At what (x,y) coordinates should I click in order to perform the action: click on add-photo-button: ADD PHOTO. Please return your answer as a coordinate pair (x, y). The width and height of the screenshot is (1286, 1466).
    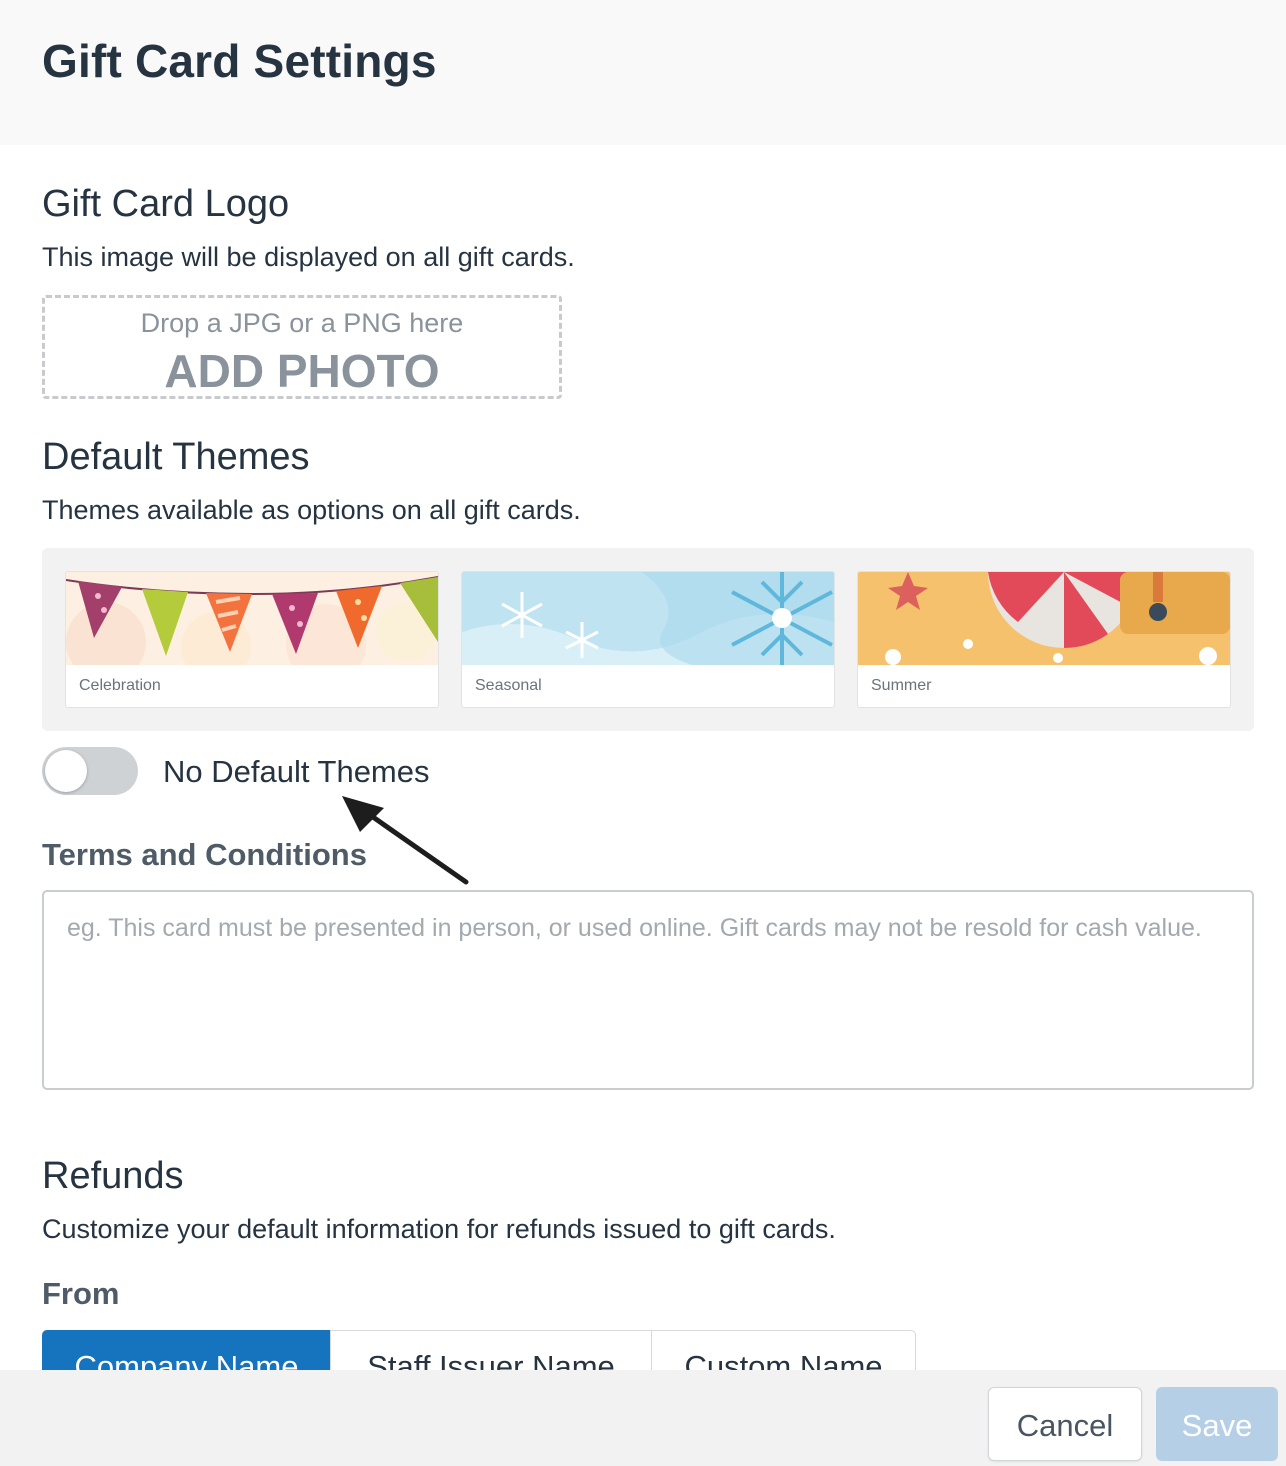
    Looking at the image, I should click on (302, 371).